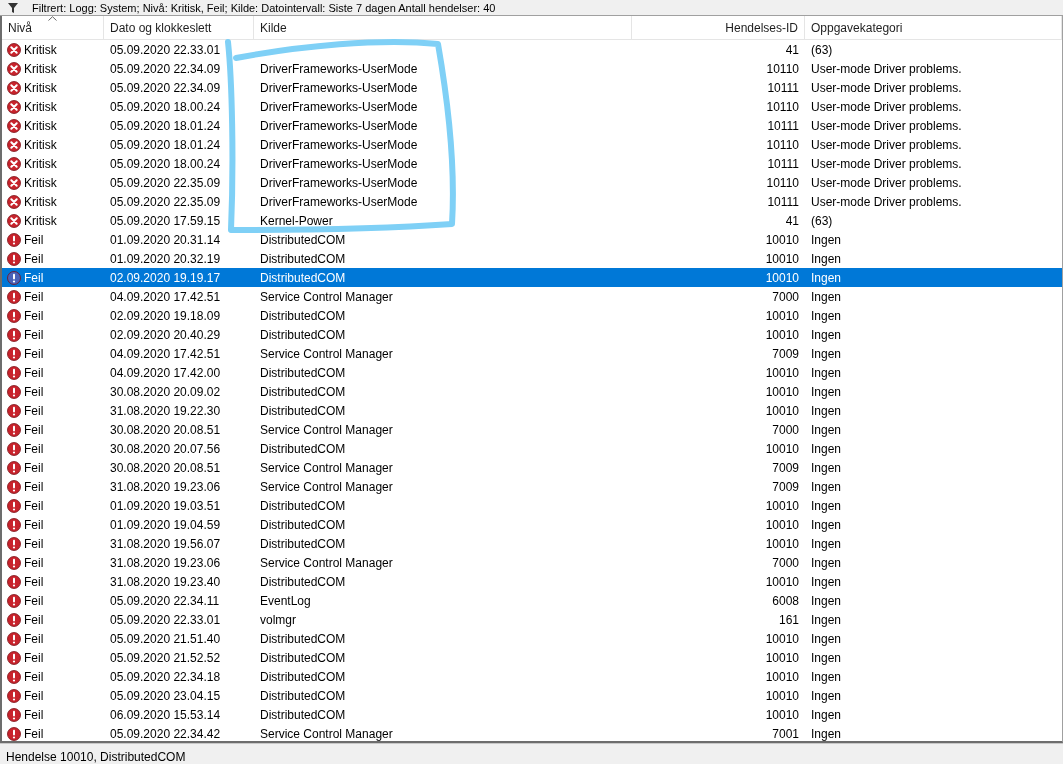  What do you see at coordinates (532, 296) in the screenshot?
I see `event-row: Feil 04.09.2020 17.42.51 Service Control Manager 7000 Ingen` at bounding box center [532, 296].